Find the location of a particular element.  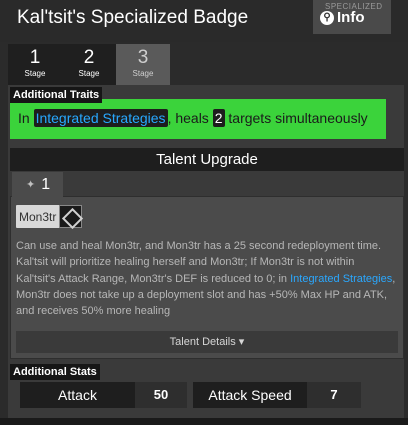

stat-value: 7 is located at coordinates (334, 395).